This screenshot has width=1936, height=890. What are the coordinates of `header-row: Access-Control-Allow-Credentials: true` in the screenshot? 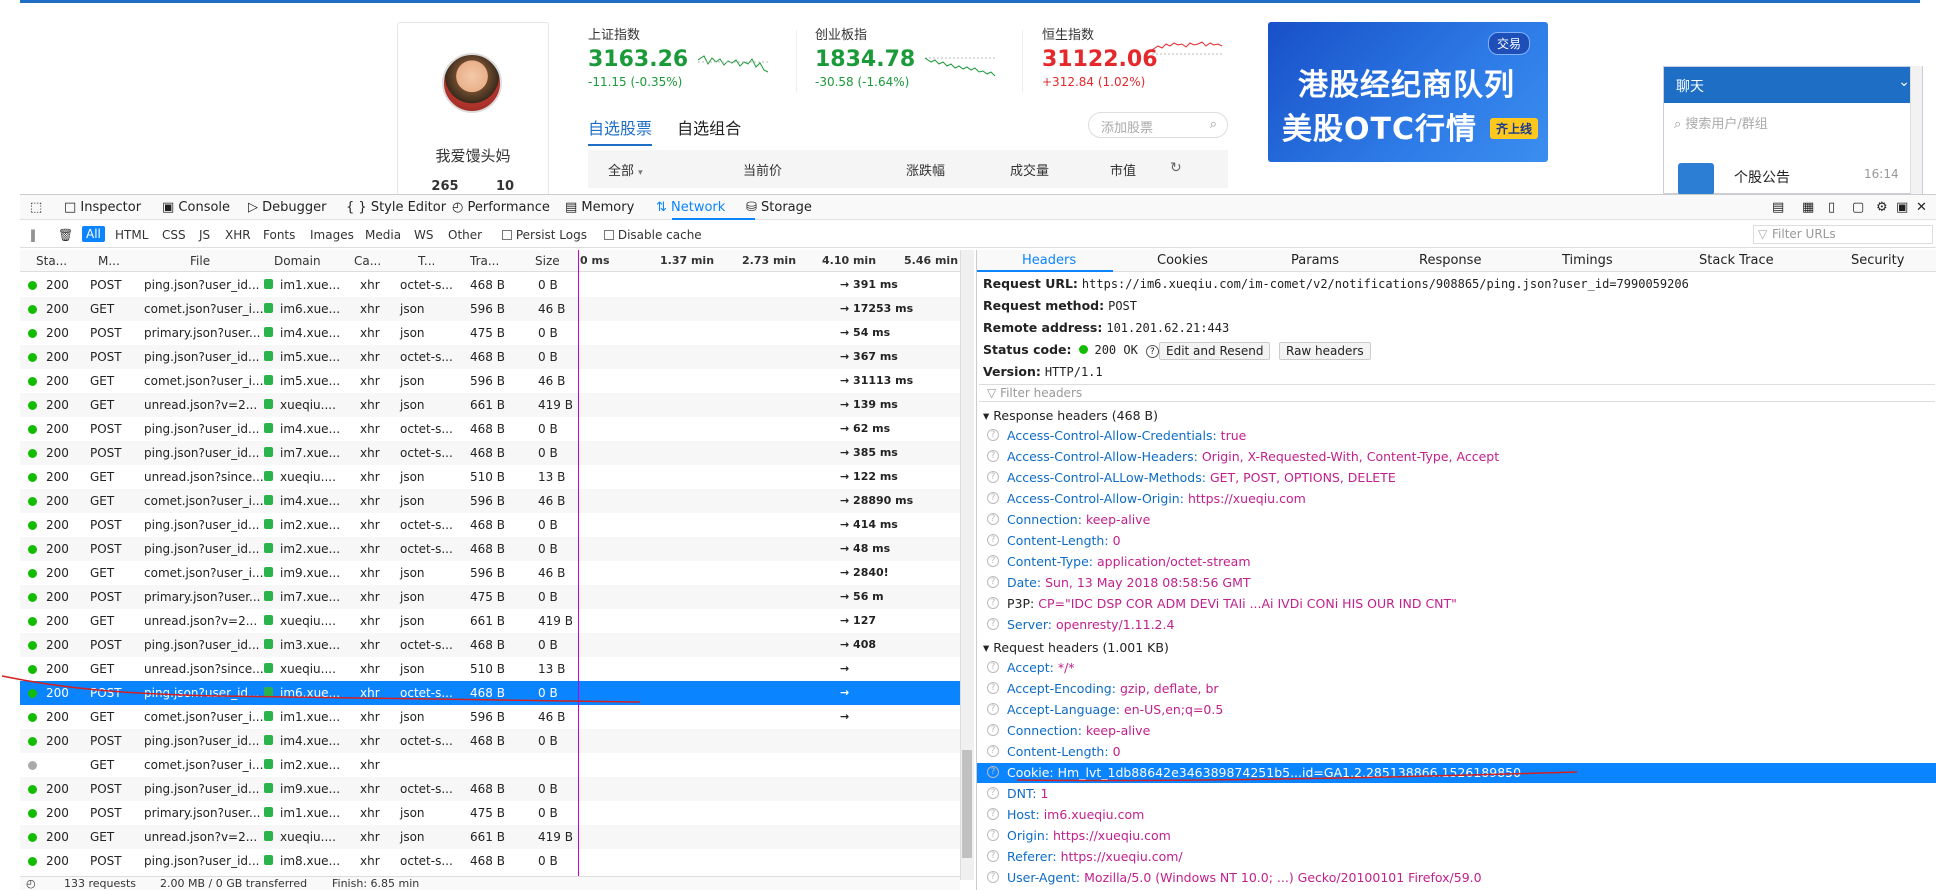 It's located at (1126, 435).